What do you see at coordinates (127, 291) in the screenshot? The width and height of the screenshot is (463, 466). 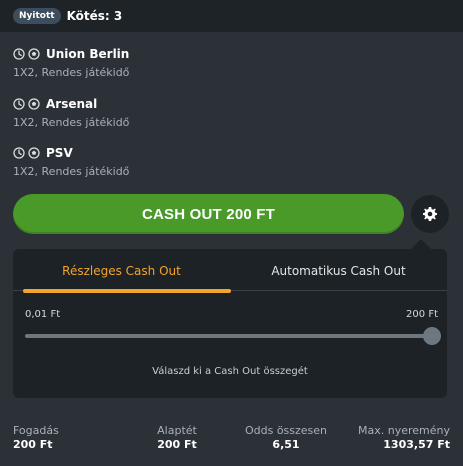 I see `active-tab-indicator` at bounding box center [127, 291].